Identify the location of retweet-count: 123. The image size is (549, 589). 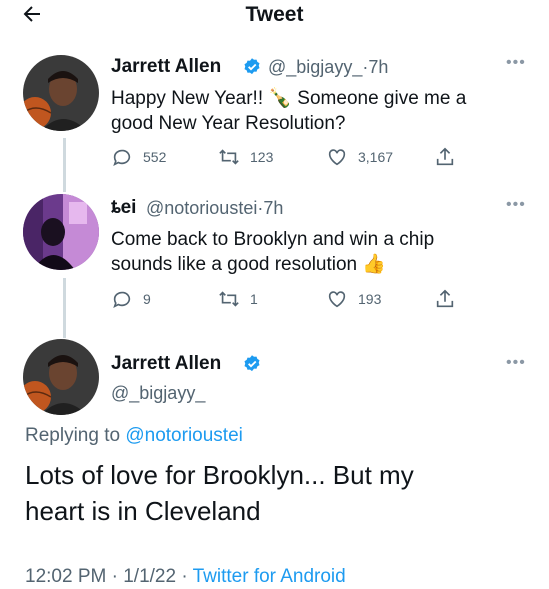
(262, 157).